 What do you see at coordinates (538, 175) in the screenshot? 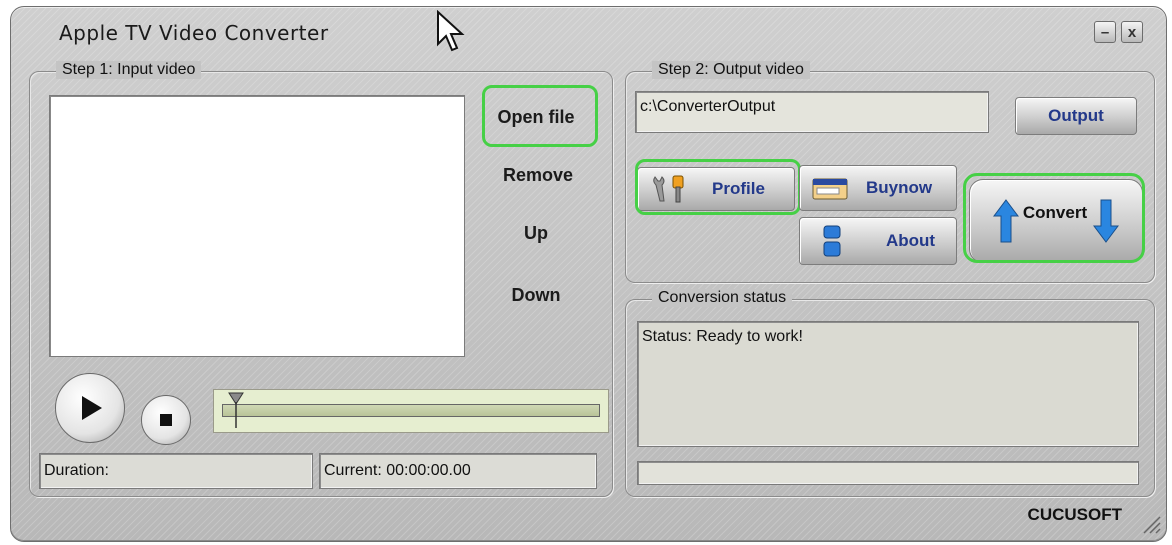
I see `remove-button: Remove` at bounding box center [538, 175].